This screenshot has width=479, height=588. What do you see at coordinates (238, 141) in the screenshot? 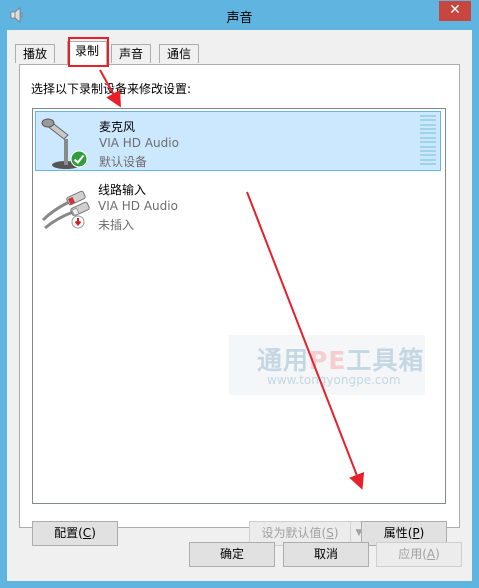
I see `device-item-microphone: 麦克风 VIA HD Audio 默认设备` at bounding box center [238, 141].